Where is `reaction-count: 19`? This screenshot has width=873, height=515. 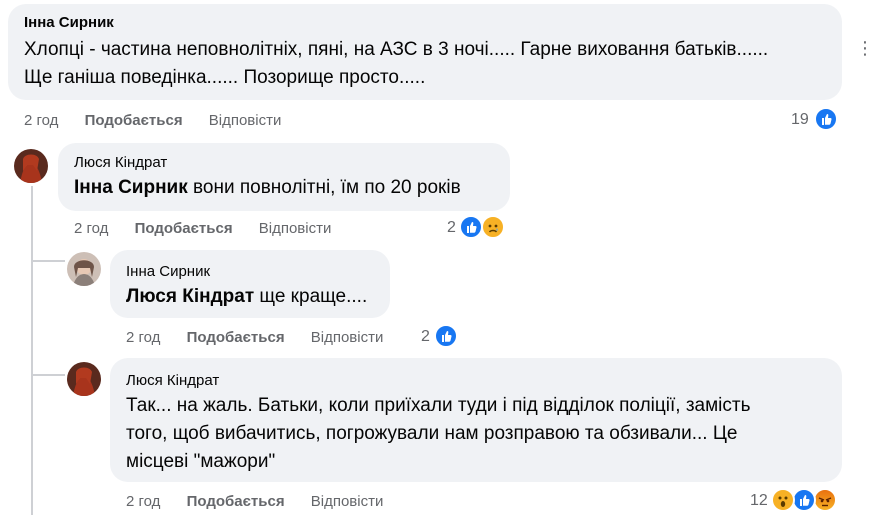 reaction-count: 19 is located at coordinates (800, 120).